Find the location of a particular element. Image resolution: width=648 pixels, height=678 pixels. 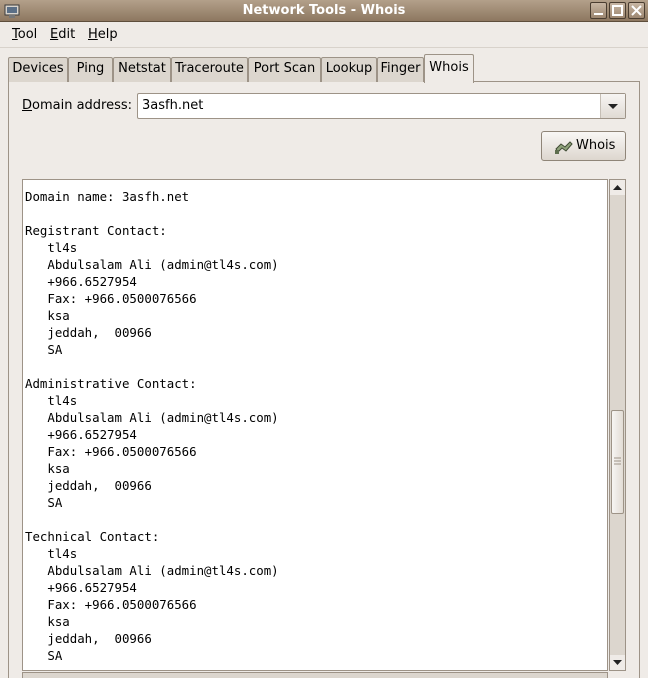

chevron-down-icon is located at coordinates (613, 106).